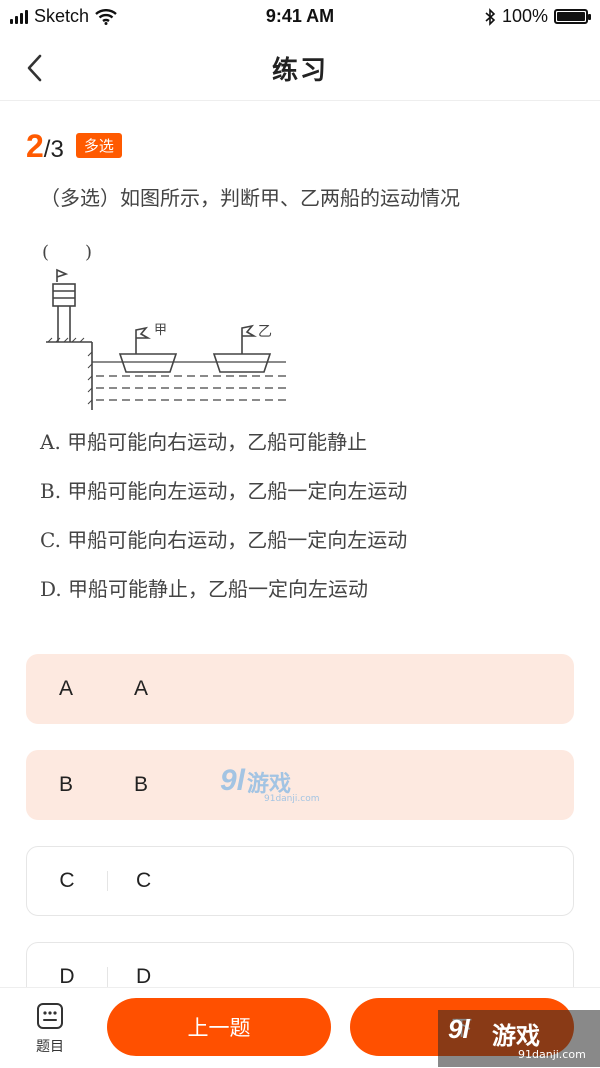 The height and width of the screenshot is (1068, 600). Describe the element at coordinates (144, 880) in the screenshot. I see `answer-text: C` at that location.